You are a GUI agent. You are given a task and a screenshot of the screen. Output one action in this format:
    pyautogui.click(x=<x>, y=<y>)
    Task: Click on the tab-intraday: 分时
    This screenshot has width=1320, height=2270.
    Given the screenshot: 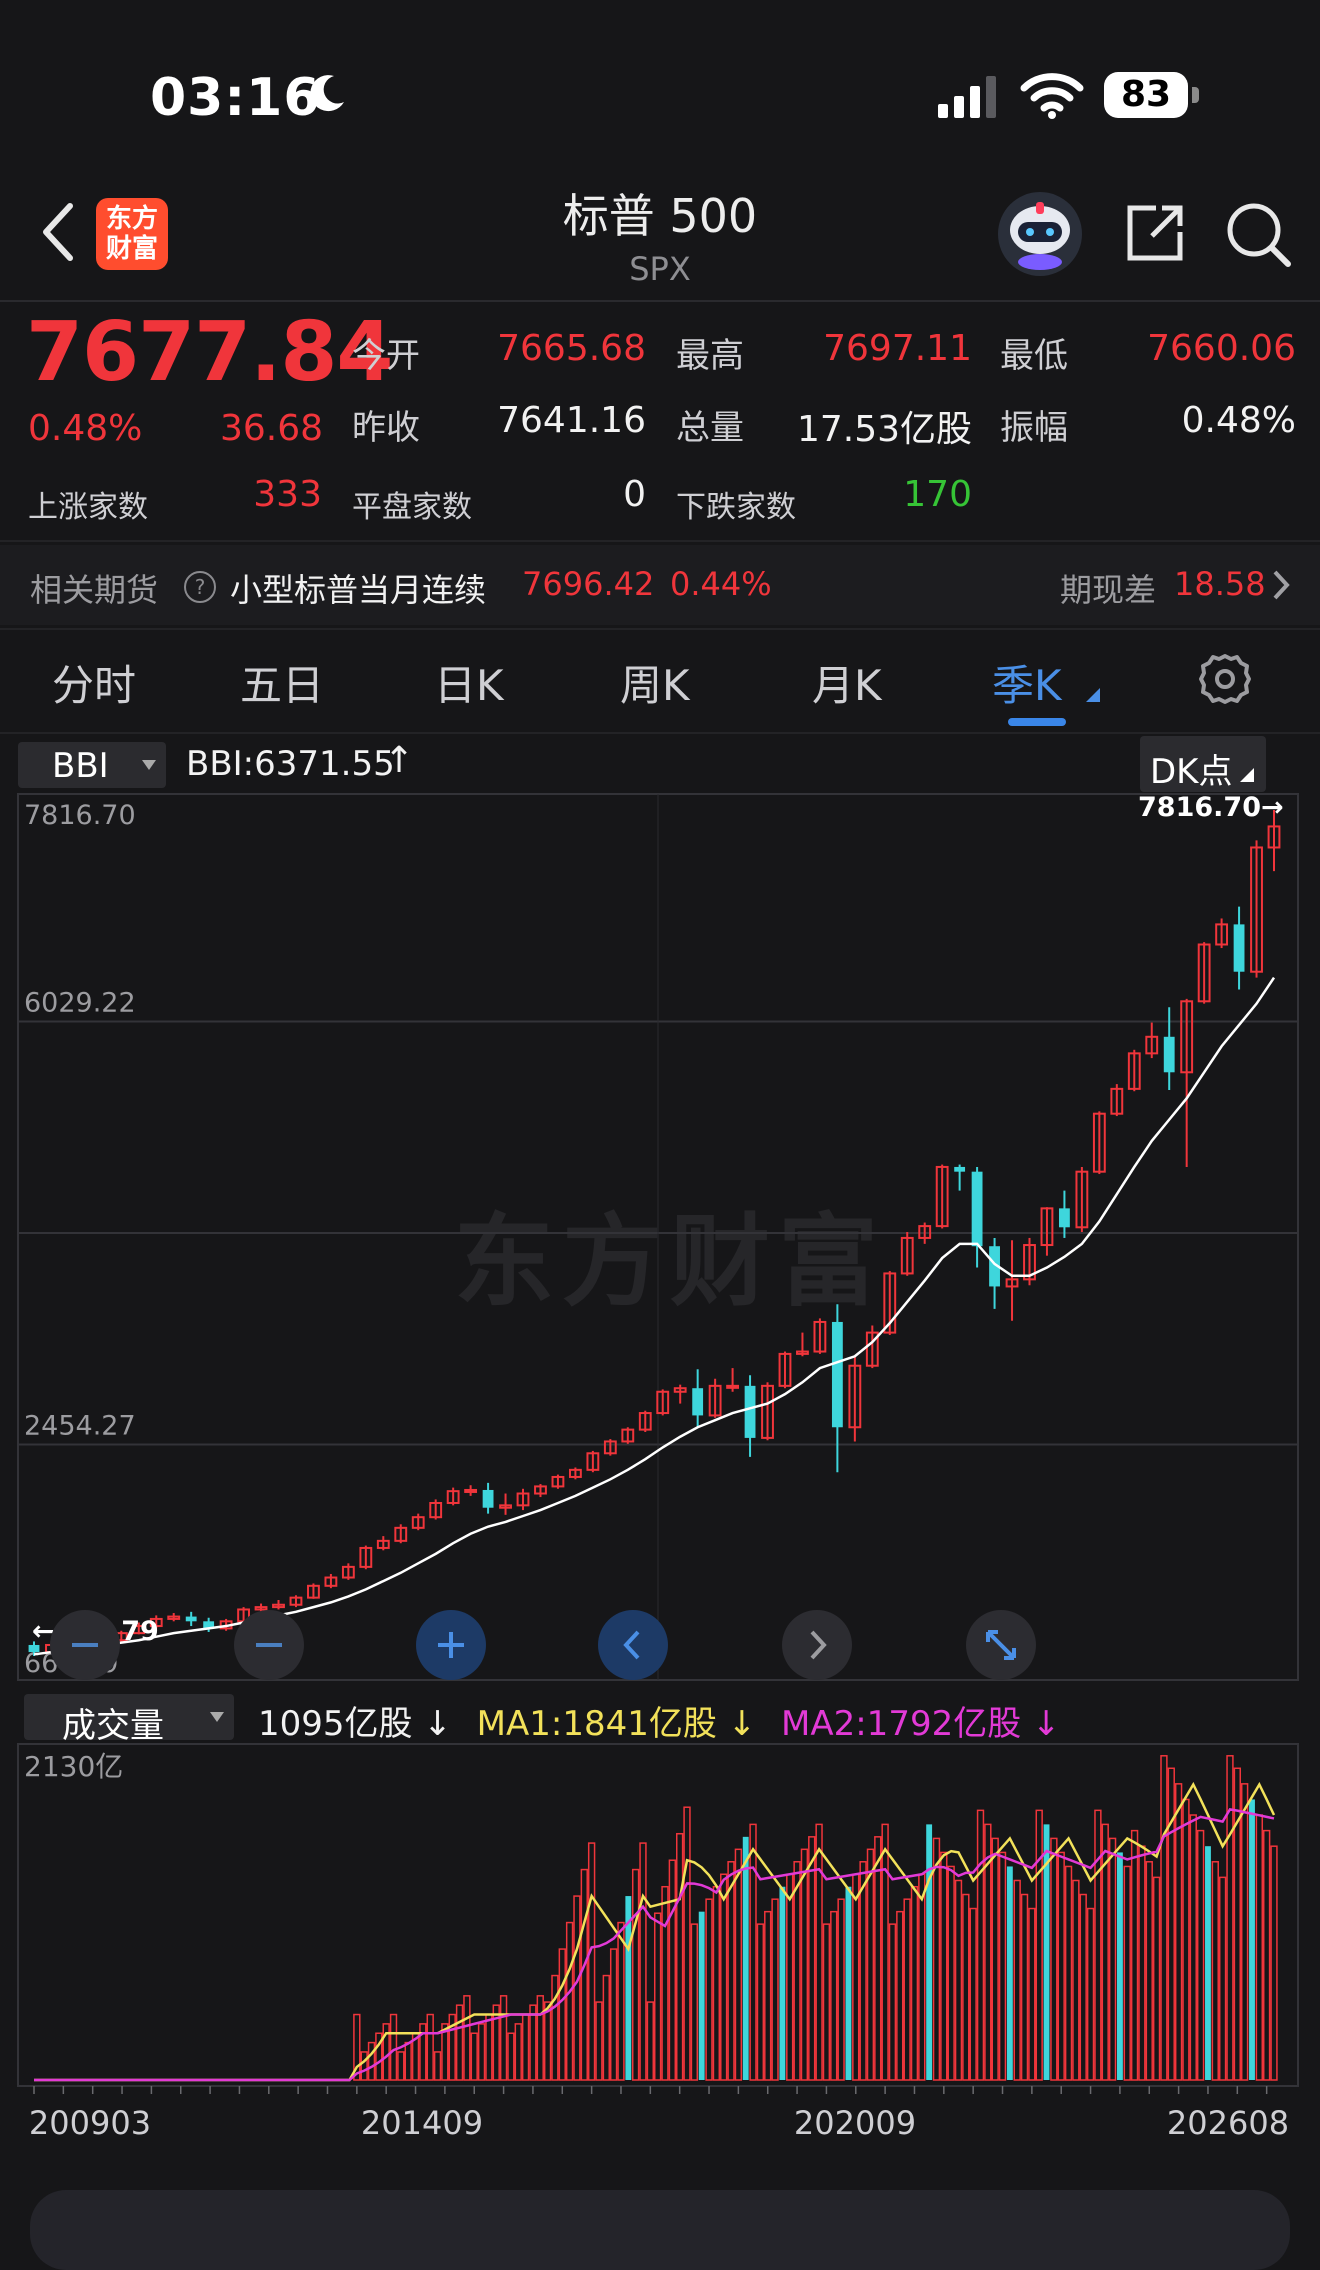 What is the action you would take?
    pyautogui.click(x=94, y=682)
    